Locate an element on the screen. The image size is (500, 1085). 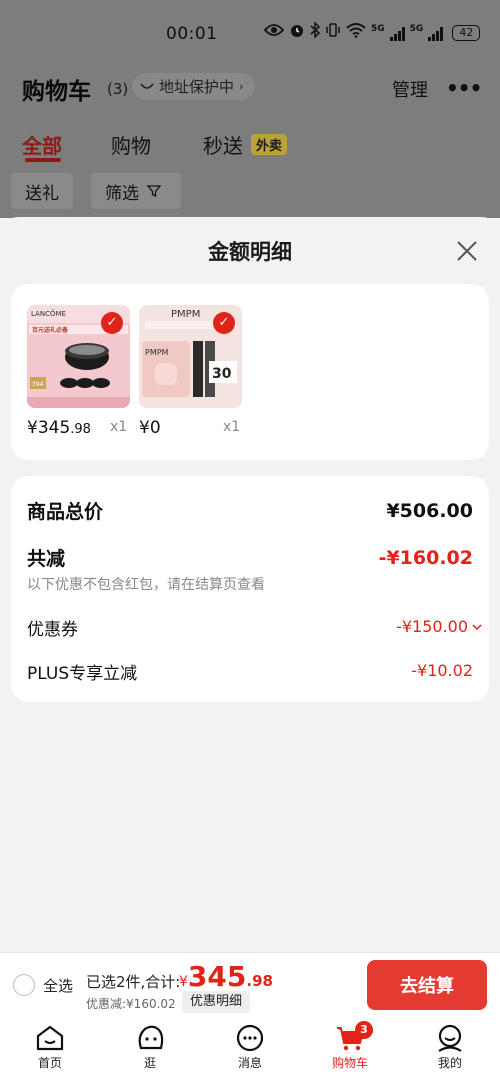
bluetooth-icon is located at coordinates (315, 32).